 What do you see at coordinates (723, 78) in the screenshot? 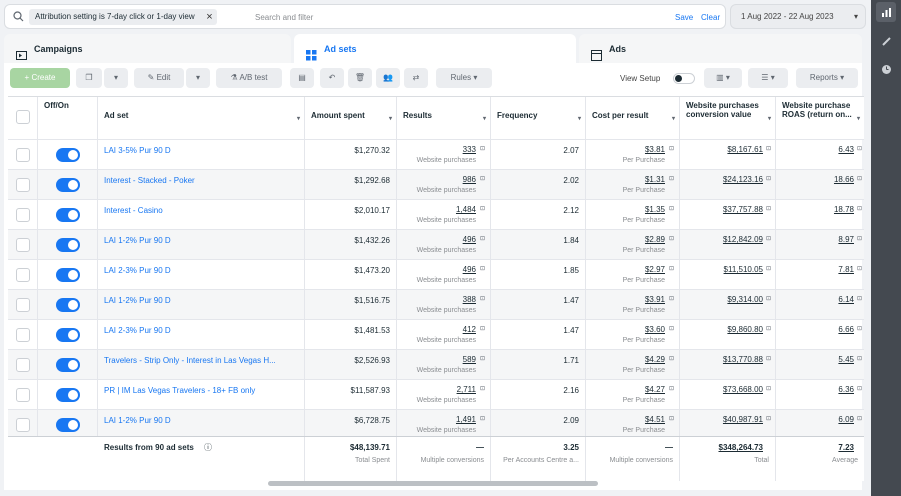
I see `columns-button: ▥ ▾` at bounding box center [723, 78].